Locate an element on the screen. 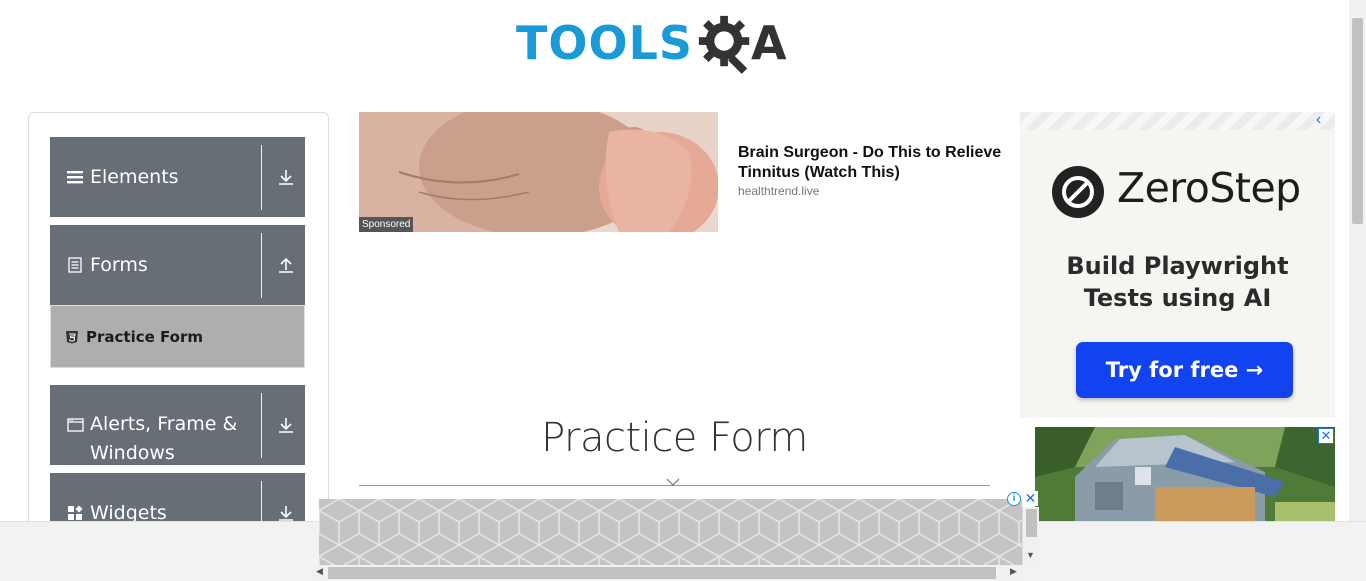  page-scrollbar is located at coordinates (1357, 260).